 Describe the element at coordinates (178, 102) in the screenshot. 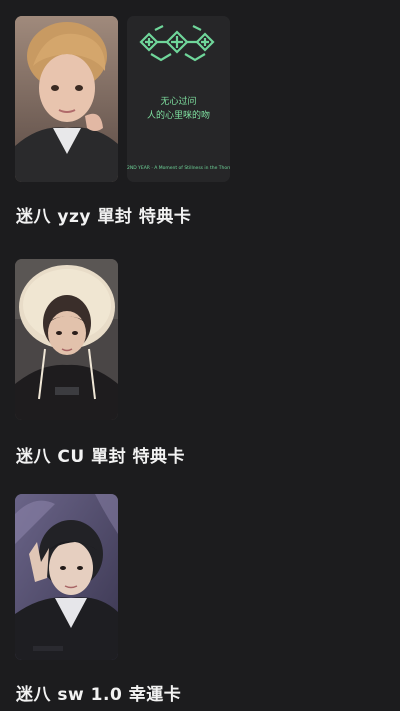

I see `back-line-1: 无心过问` at that location.